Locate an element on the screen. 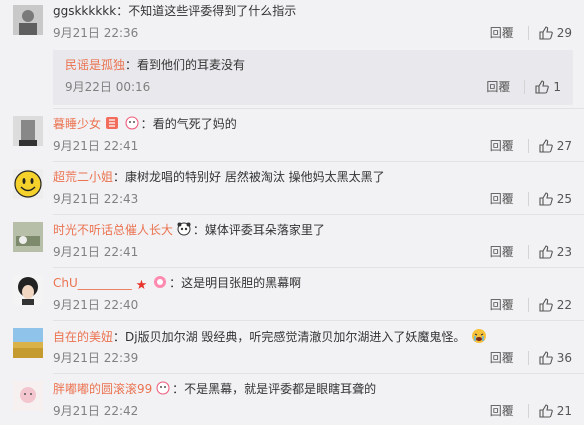  comment-item: 暮睡少女 ：看的气死了妈的 9月21日 22:41 回覆 27 is located at coordinates (292, 137).